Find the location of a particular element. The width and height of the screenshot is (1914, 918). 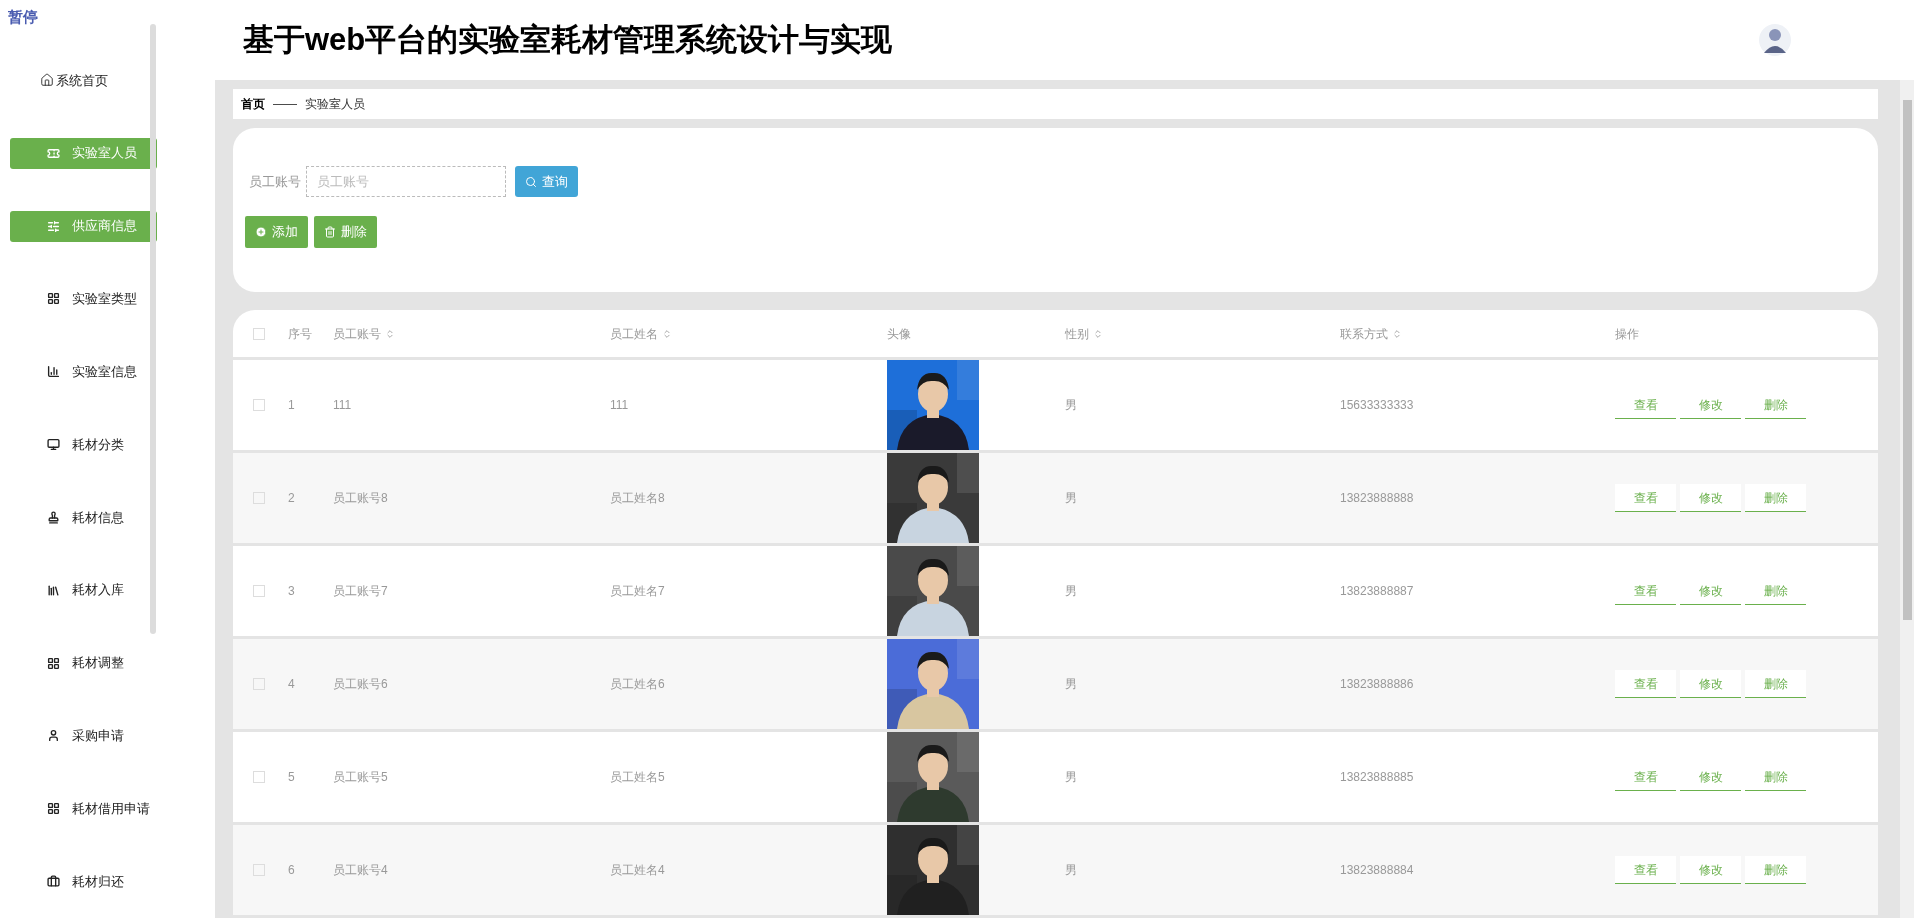

sidebar-item: 耗材调整 is located at coordinates (83, 663).